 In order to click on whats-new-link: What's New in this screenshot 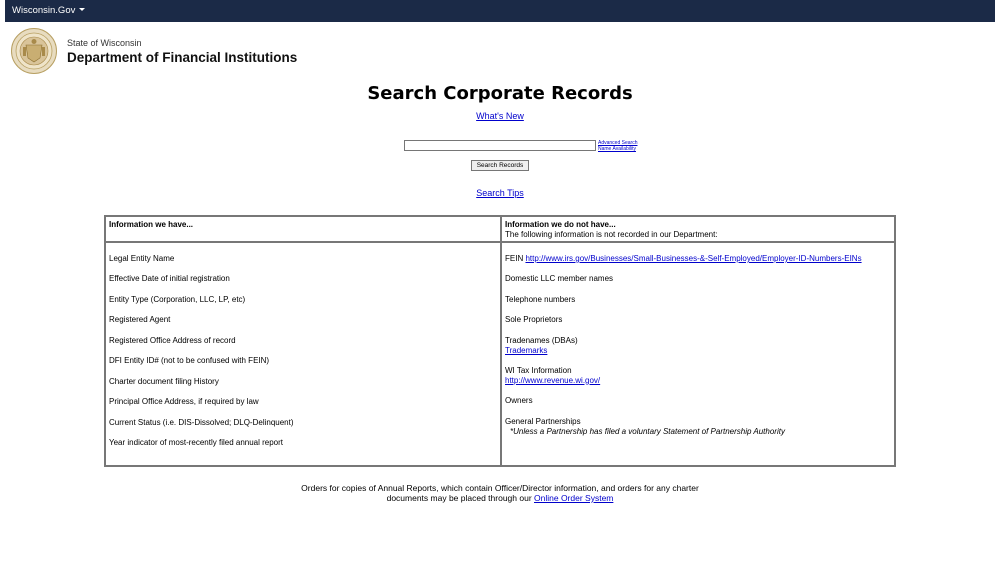, I will do `click(500, 116)`.